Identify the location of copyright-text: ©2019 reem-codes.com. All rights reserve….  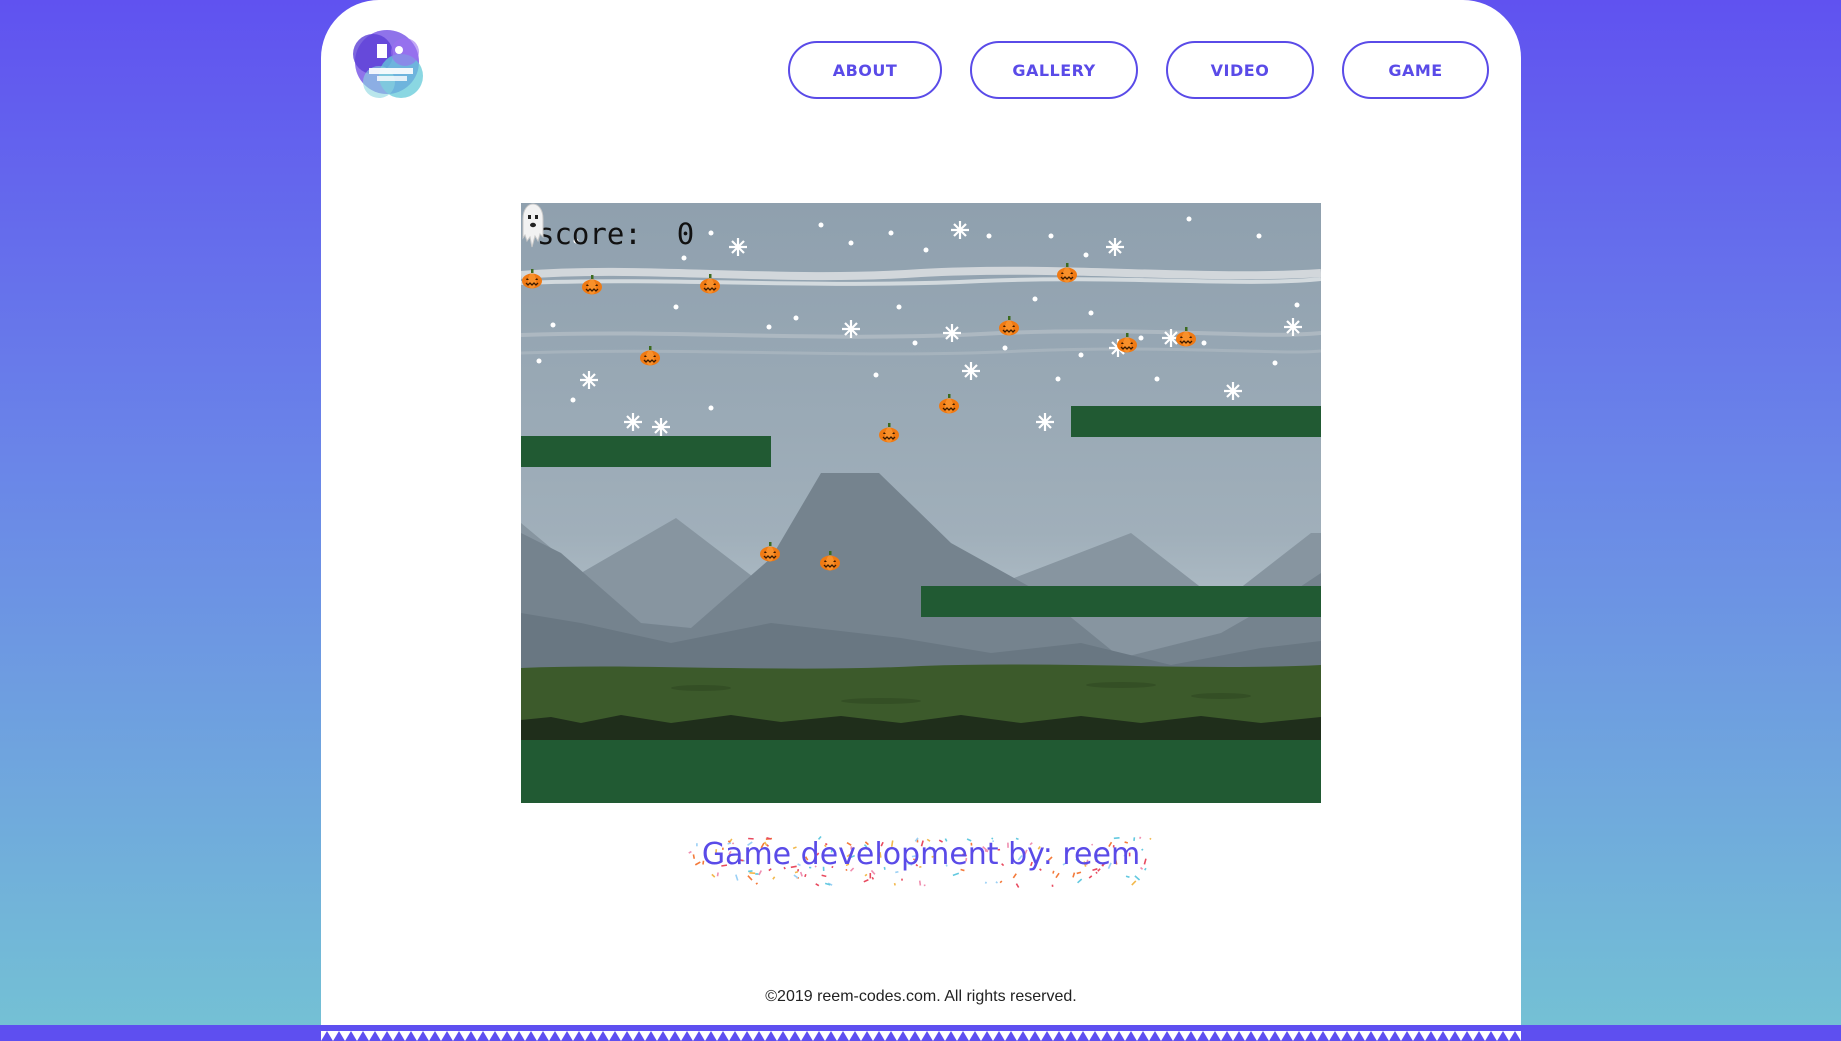
(921, 996).